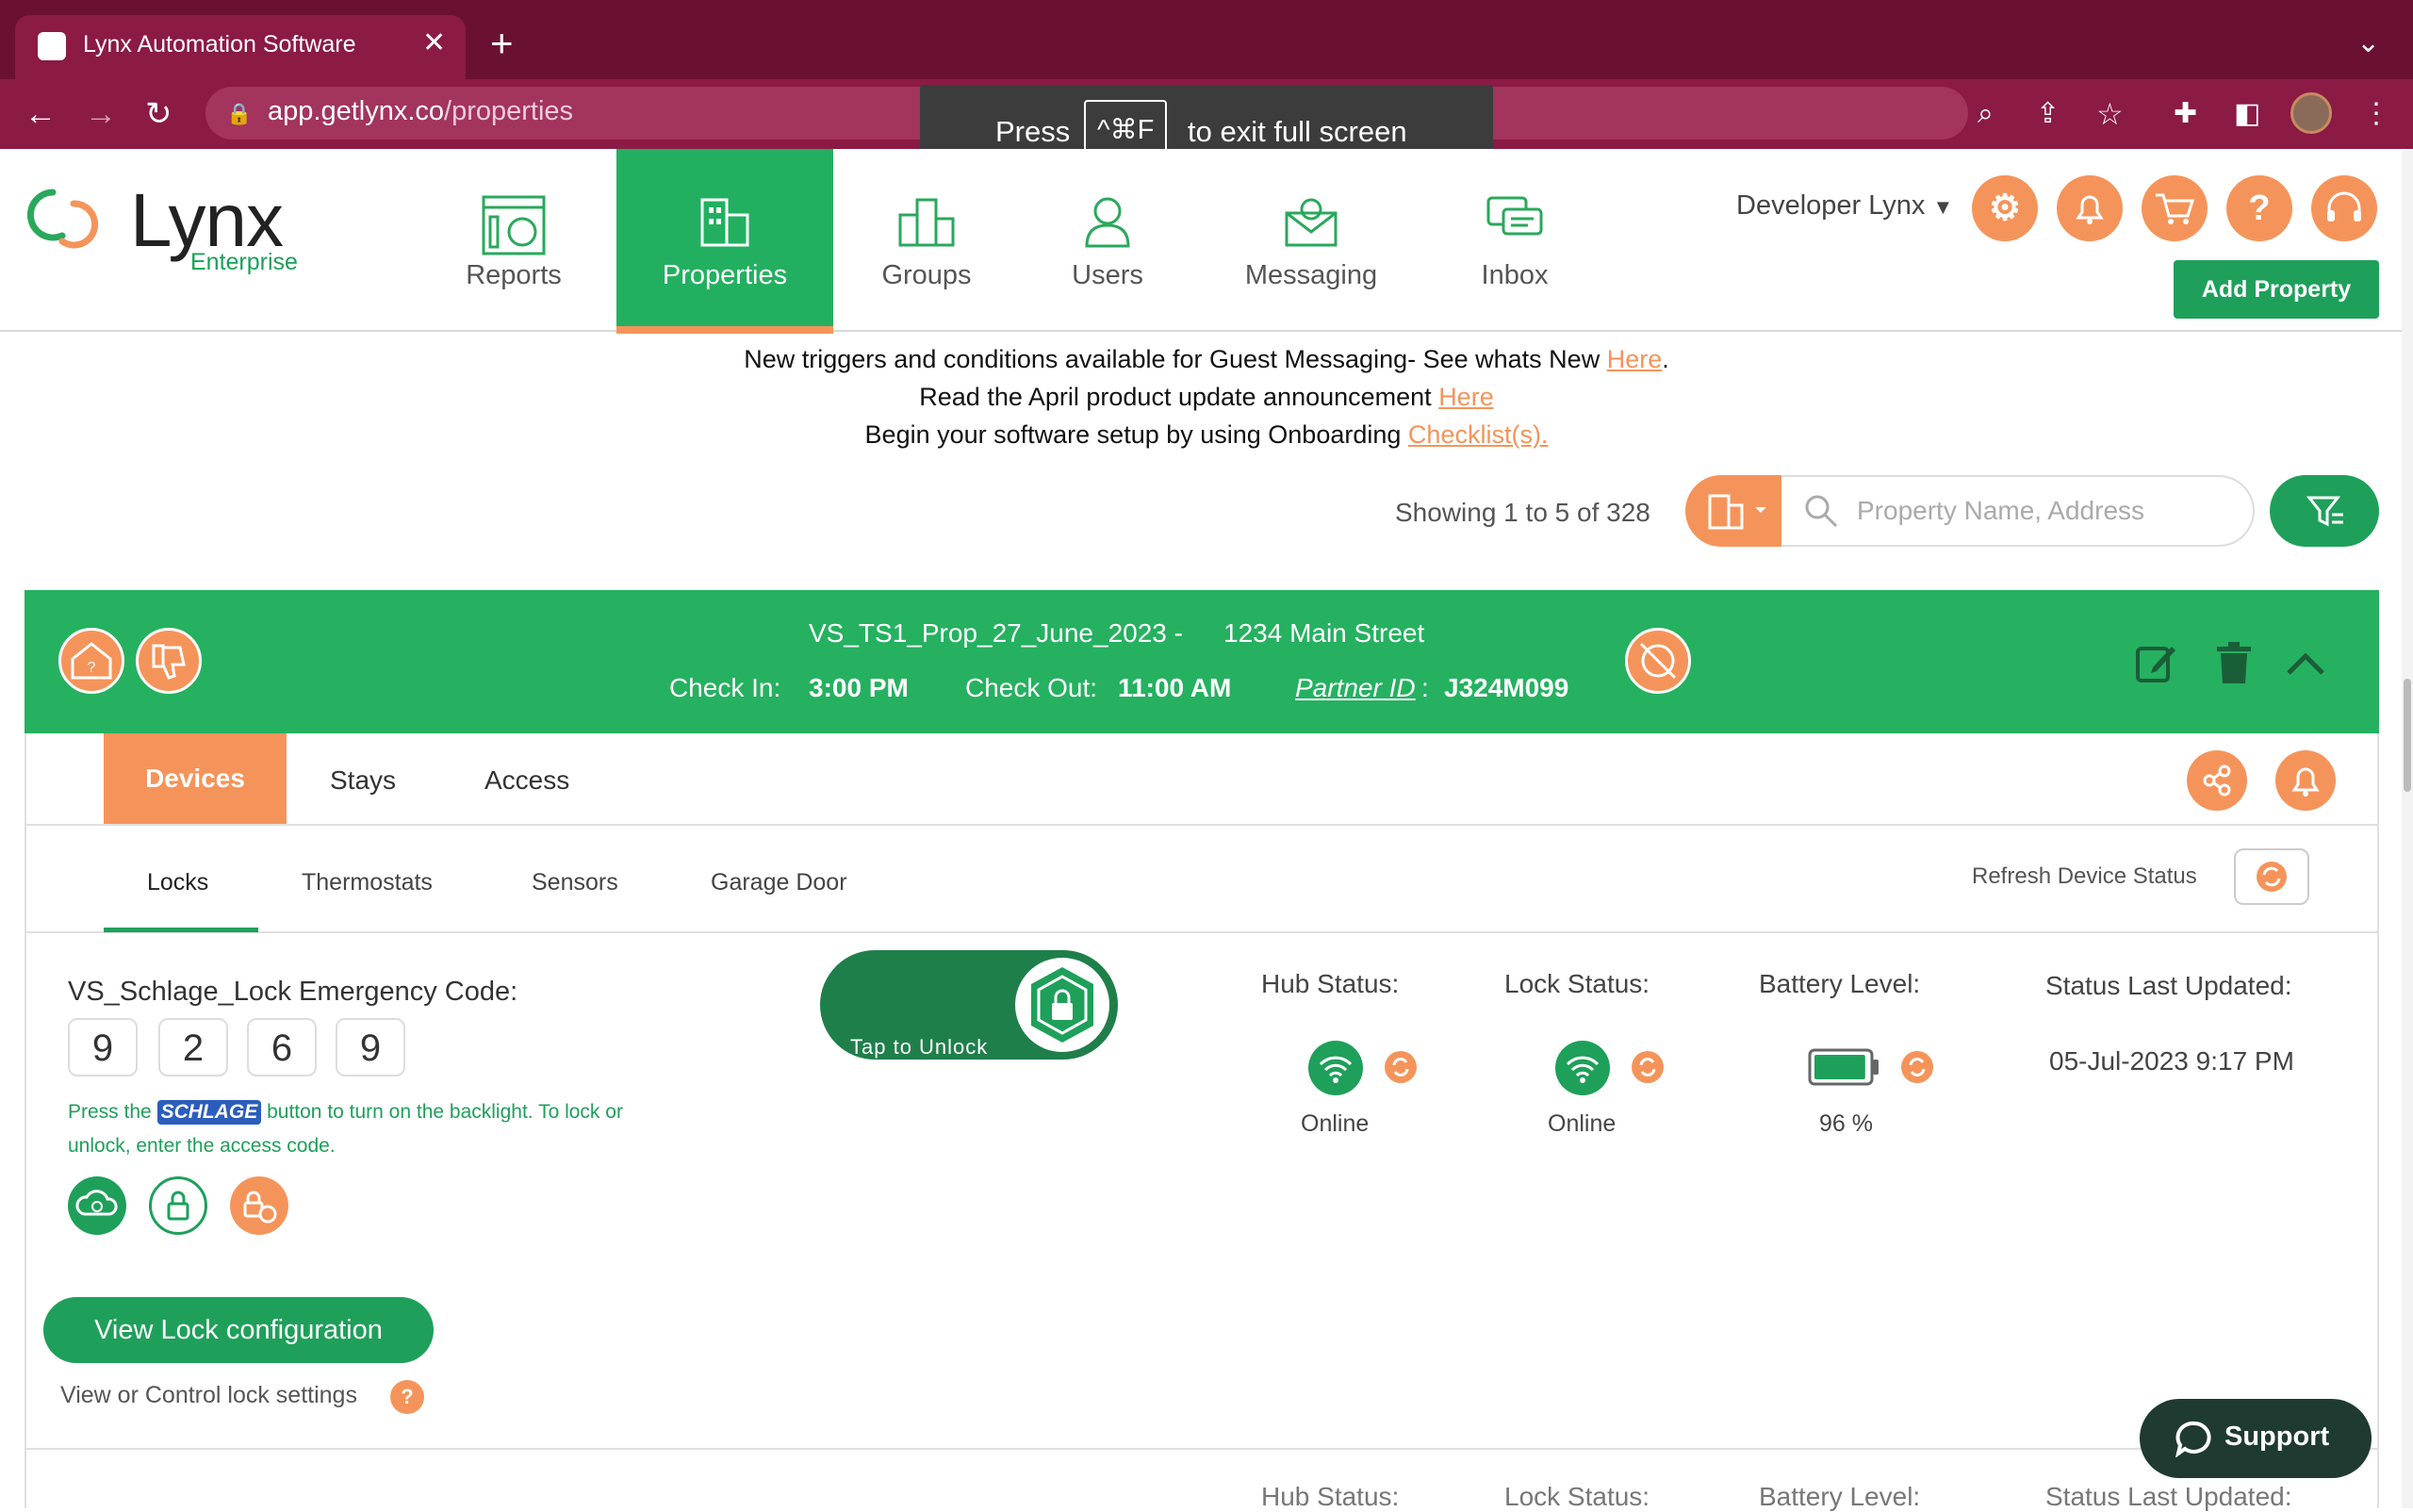 The width and height of the screenshot is (2413, 1512). I want to click on nav-label: Users, so click(1107, 275).